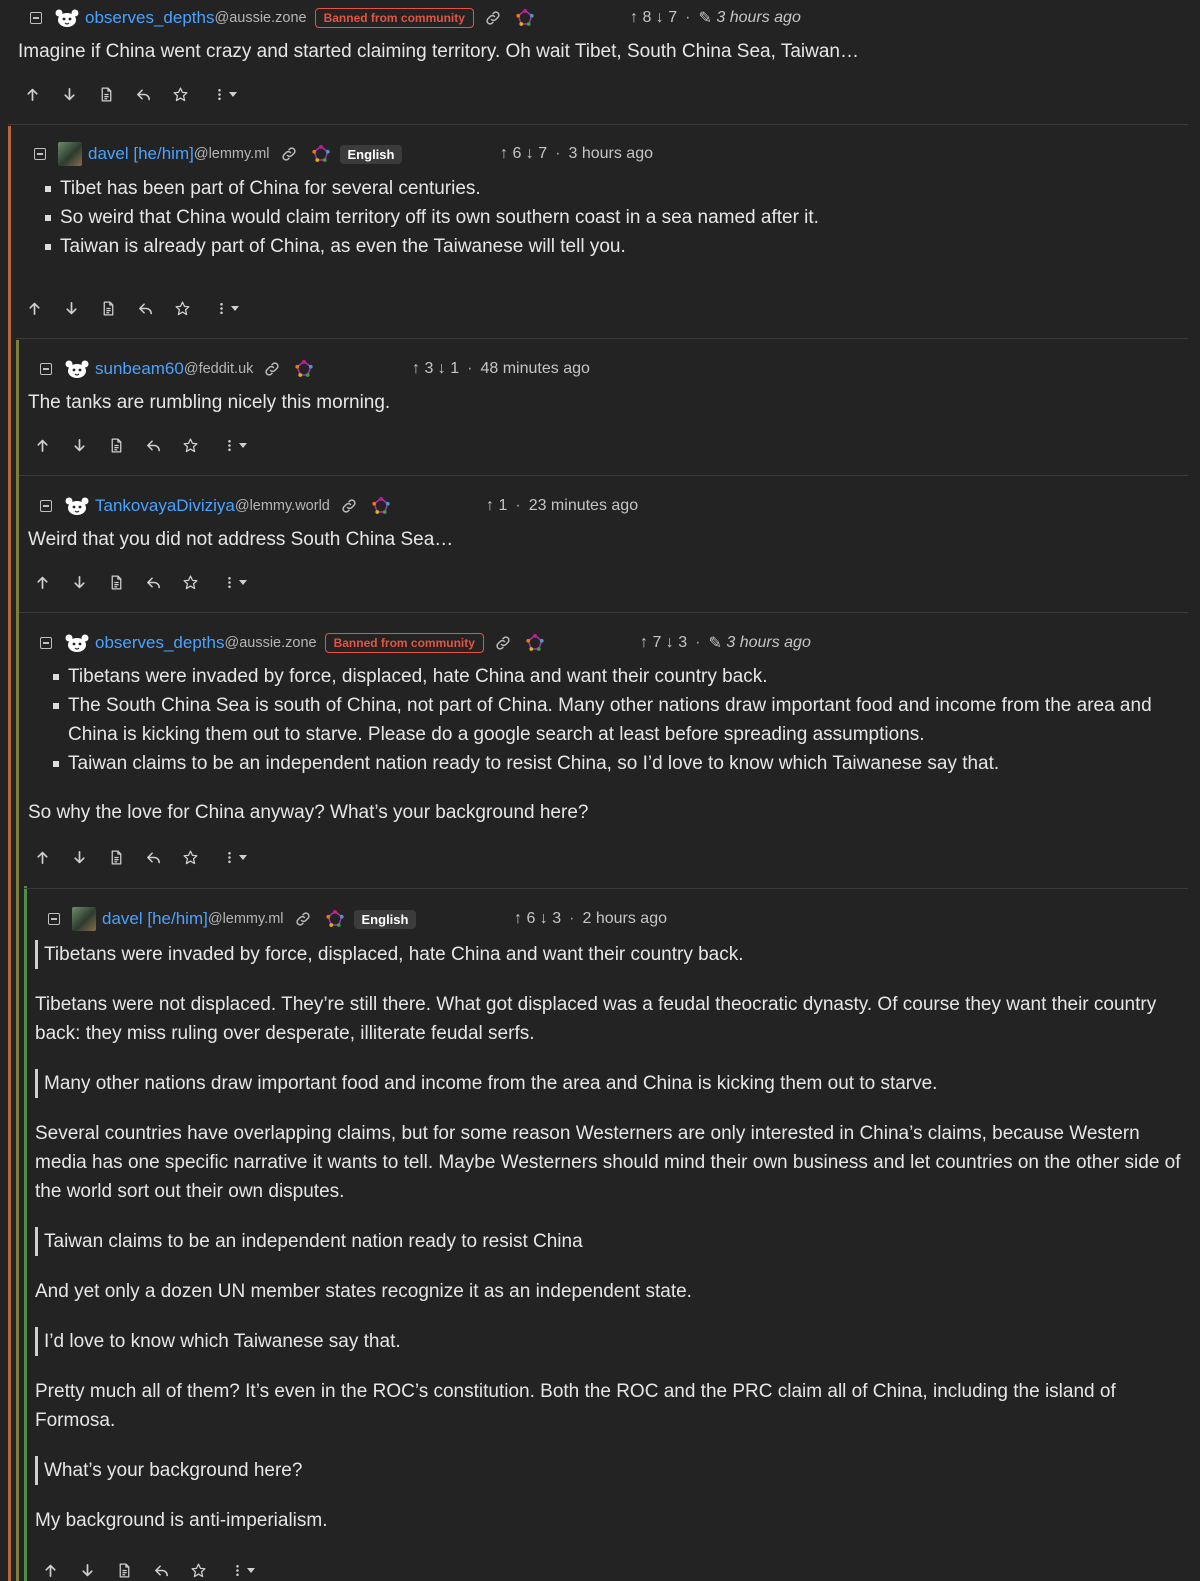 This screenshot has width=1200, height=1581. I want to click on upvote-count: 1, so click(503, 505).